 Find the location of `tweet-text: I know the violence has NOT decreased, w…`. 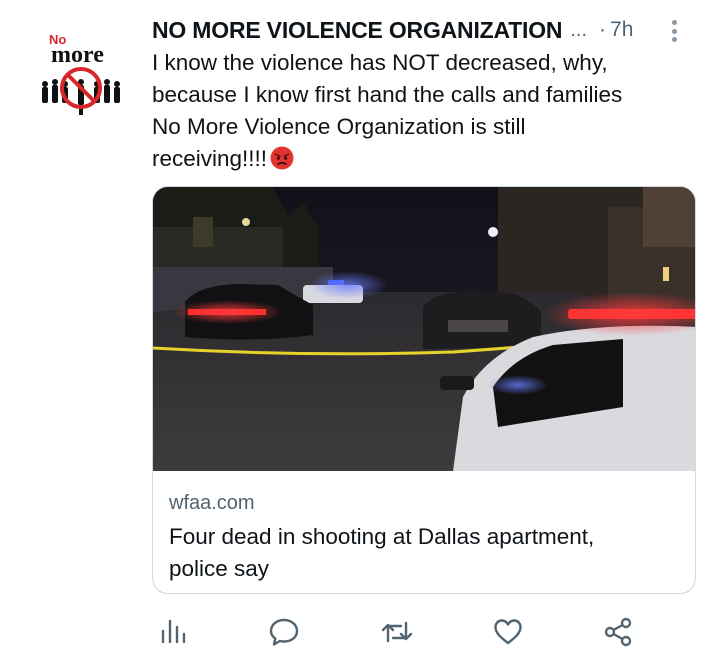

tweet-text: I know the violence has NOT decreased, w… is located at coordinates (422, 111).